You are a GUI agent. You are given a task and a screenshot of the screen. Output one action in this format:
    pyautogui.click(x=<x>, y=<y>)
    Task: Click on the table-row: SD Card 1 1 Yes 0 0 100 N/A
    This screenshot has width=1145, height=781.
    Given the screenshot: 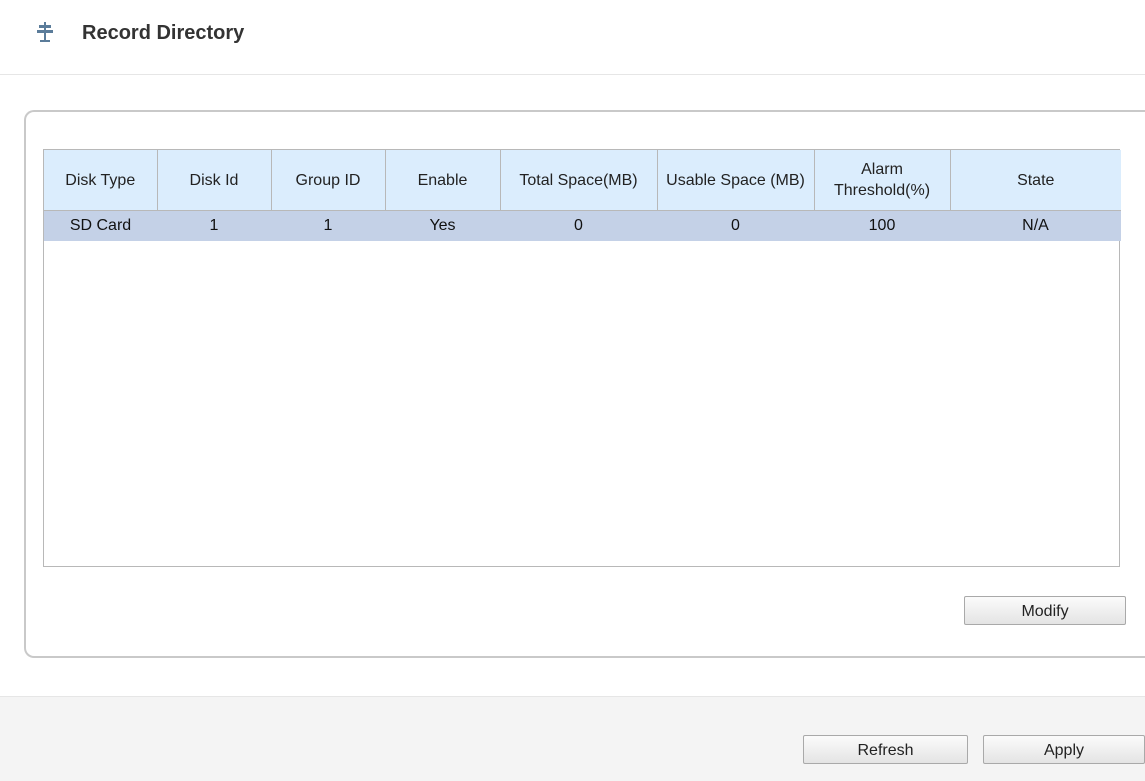 What is the action you would take?
    pyautogui.click(x=582, y=225)
    